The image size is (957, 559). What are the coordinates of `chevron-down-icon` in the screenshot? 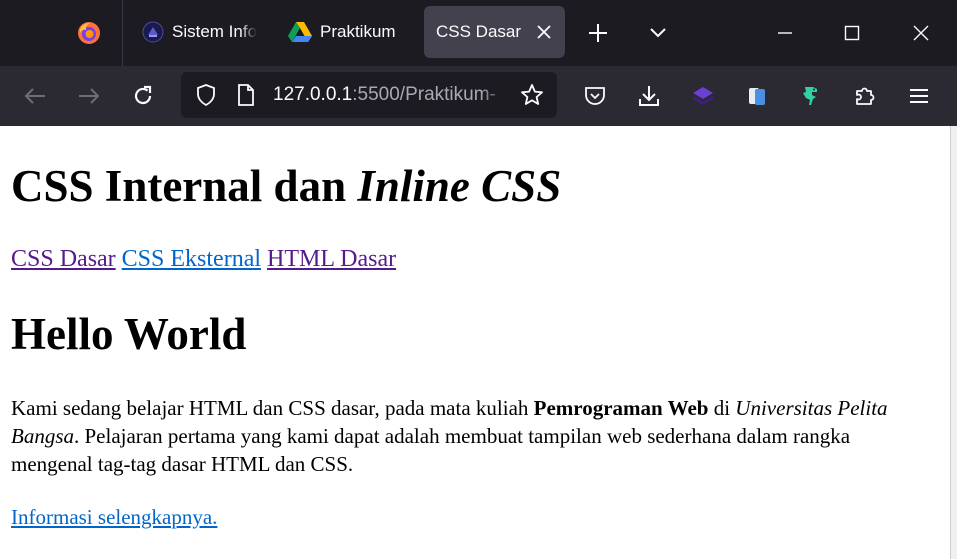 It's located at (658, 33).